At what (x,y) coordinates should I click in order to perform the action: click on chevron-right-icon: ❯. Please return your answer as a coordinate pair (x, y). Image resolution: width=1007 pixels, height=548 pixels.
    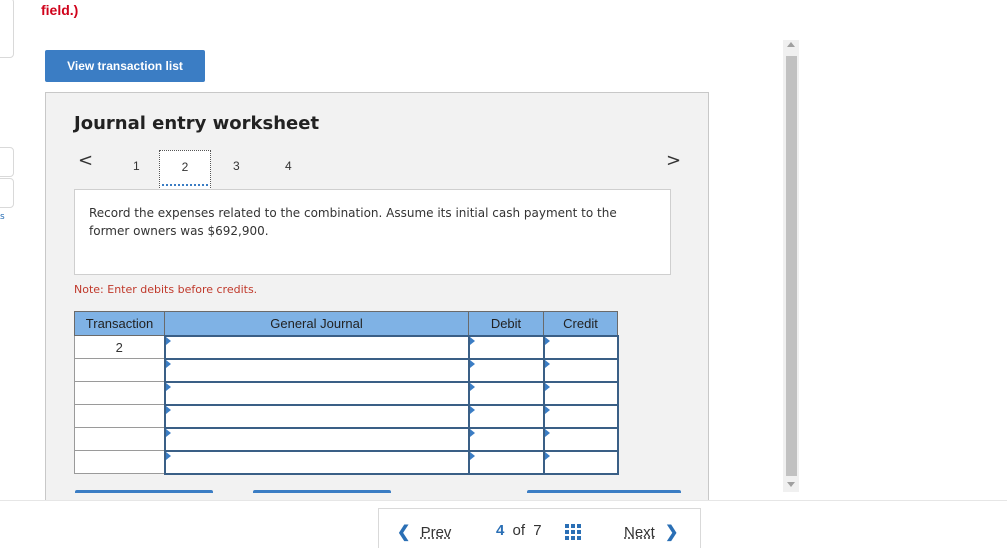
    Looking at the image, I should click on (672, 532).